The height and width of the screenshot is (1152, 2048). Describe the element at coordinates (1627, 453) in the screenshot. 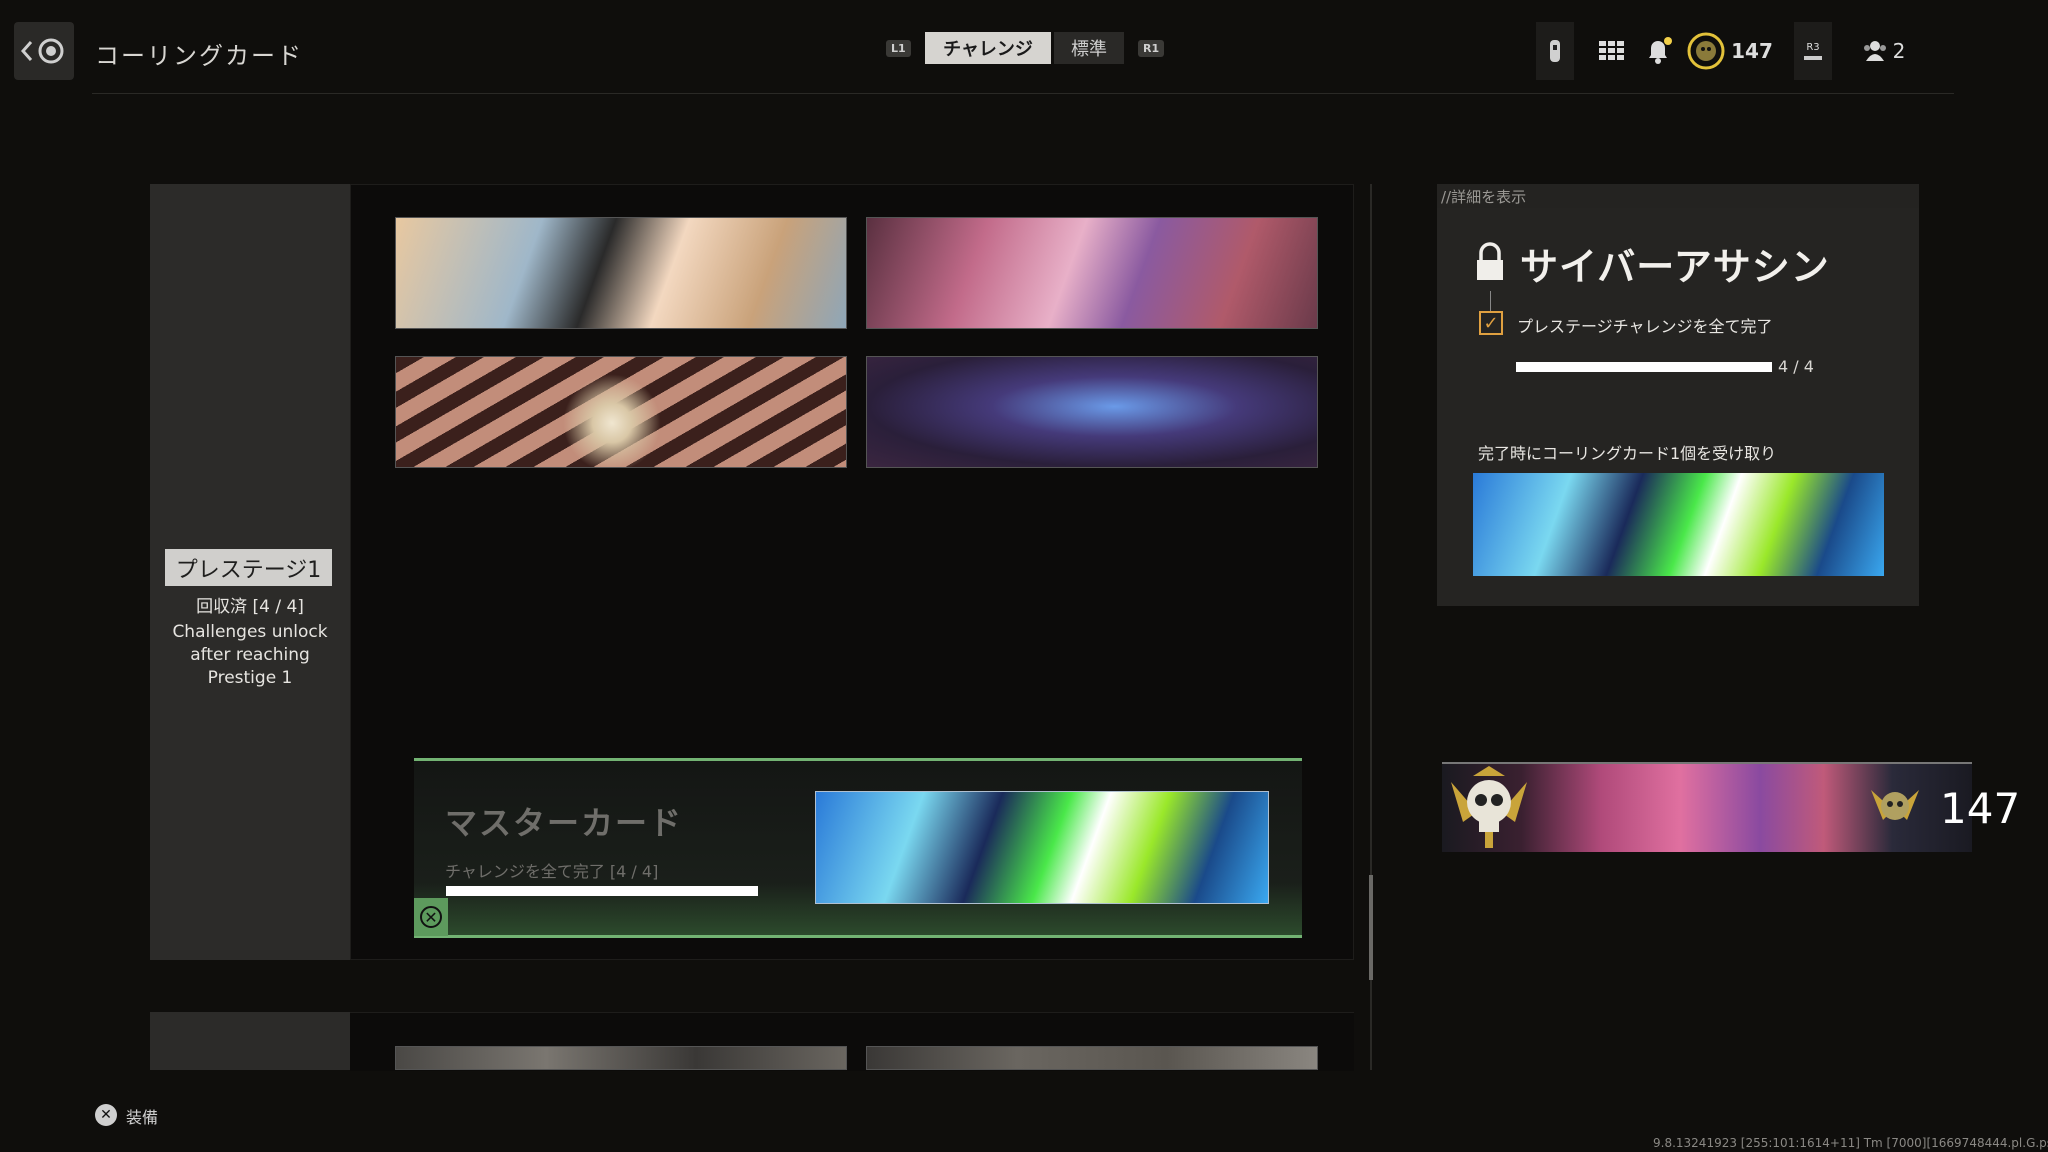

I see `reward-description: 完了時にコーリングカード1個を受け取り` at that location.